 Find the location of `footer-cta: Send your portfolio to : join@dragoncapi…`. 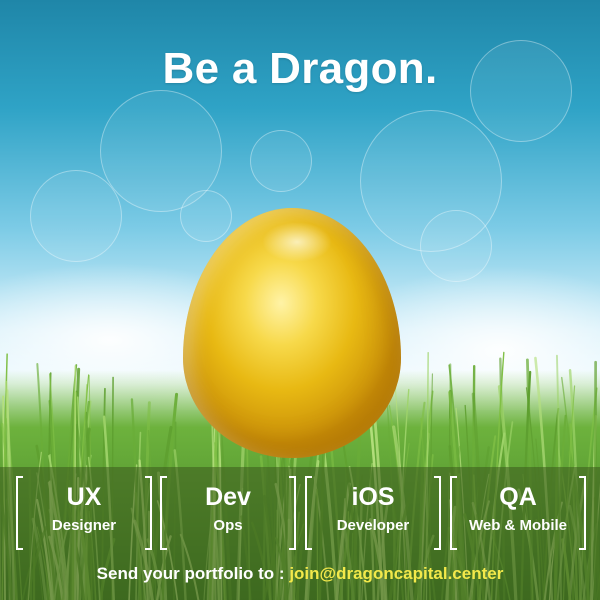

footer-cta: Send your portfolio to : join@dragoncapi… is located at coordinates (300, 574).